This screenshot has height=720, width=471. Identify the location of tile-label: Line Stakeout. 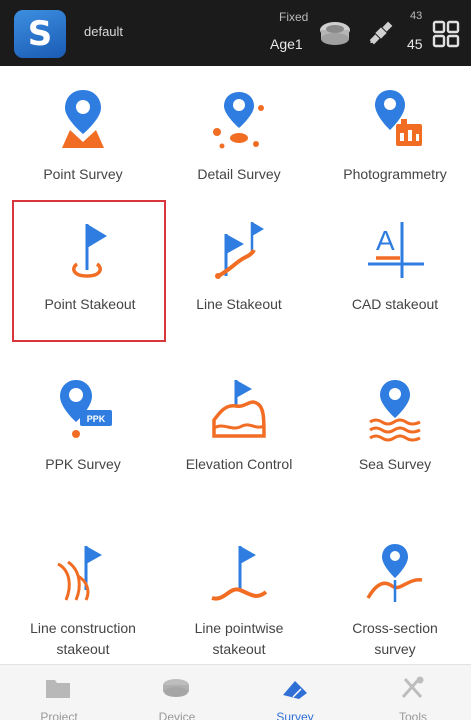
(239, 304).